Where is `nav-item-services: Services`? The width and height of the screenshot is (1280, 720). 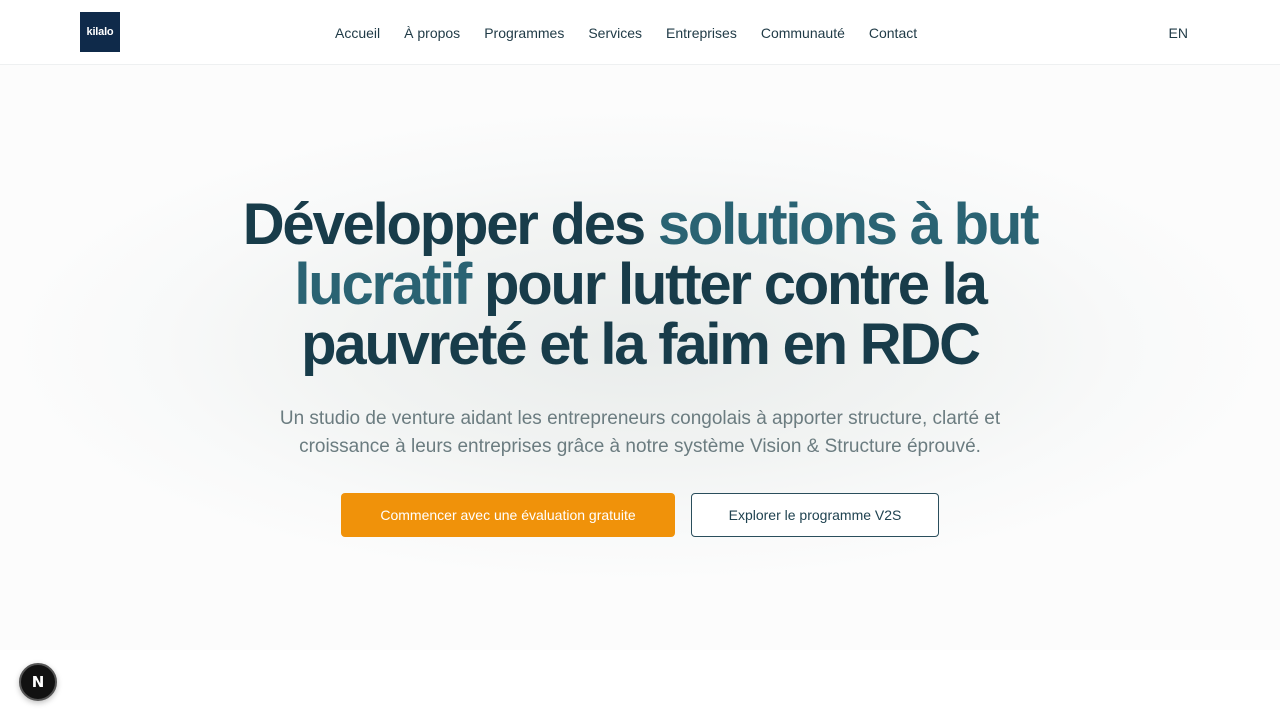
nav-item-services: Services is located at coordinates (615, 33).